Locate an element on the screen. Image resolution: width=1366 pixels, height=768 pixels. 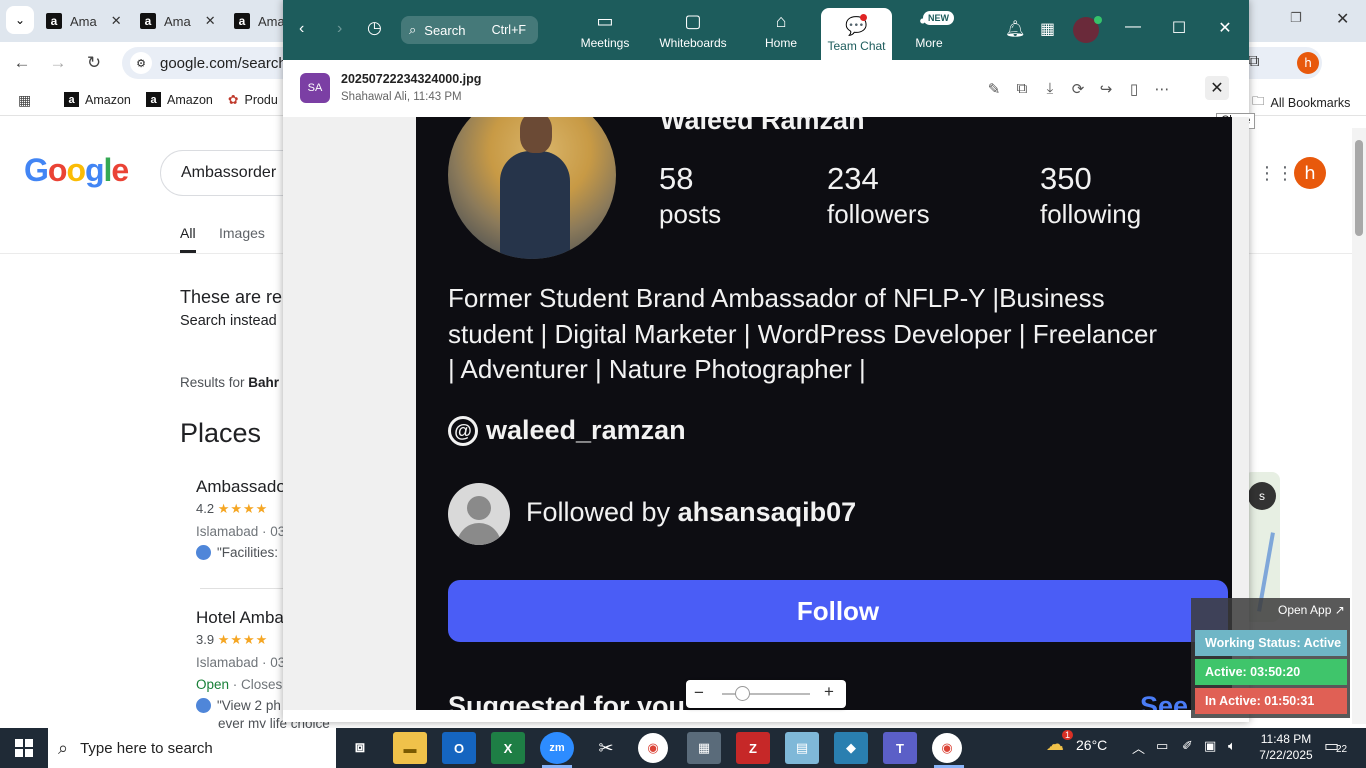
minimize-icon: — is located at coordinates (1133, 27).